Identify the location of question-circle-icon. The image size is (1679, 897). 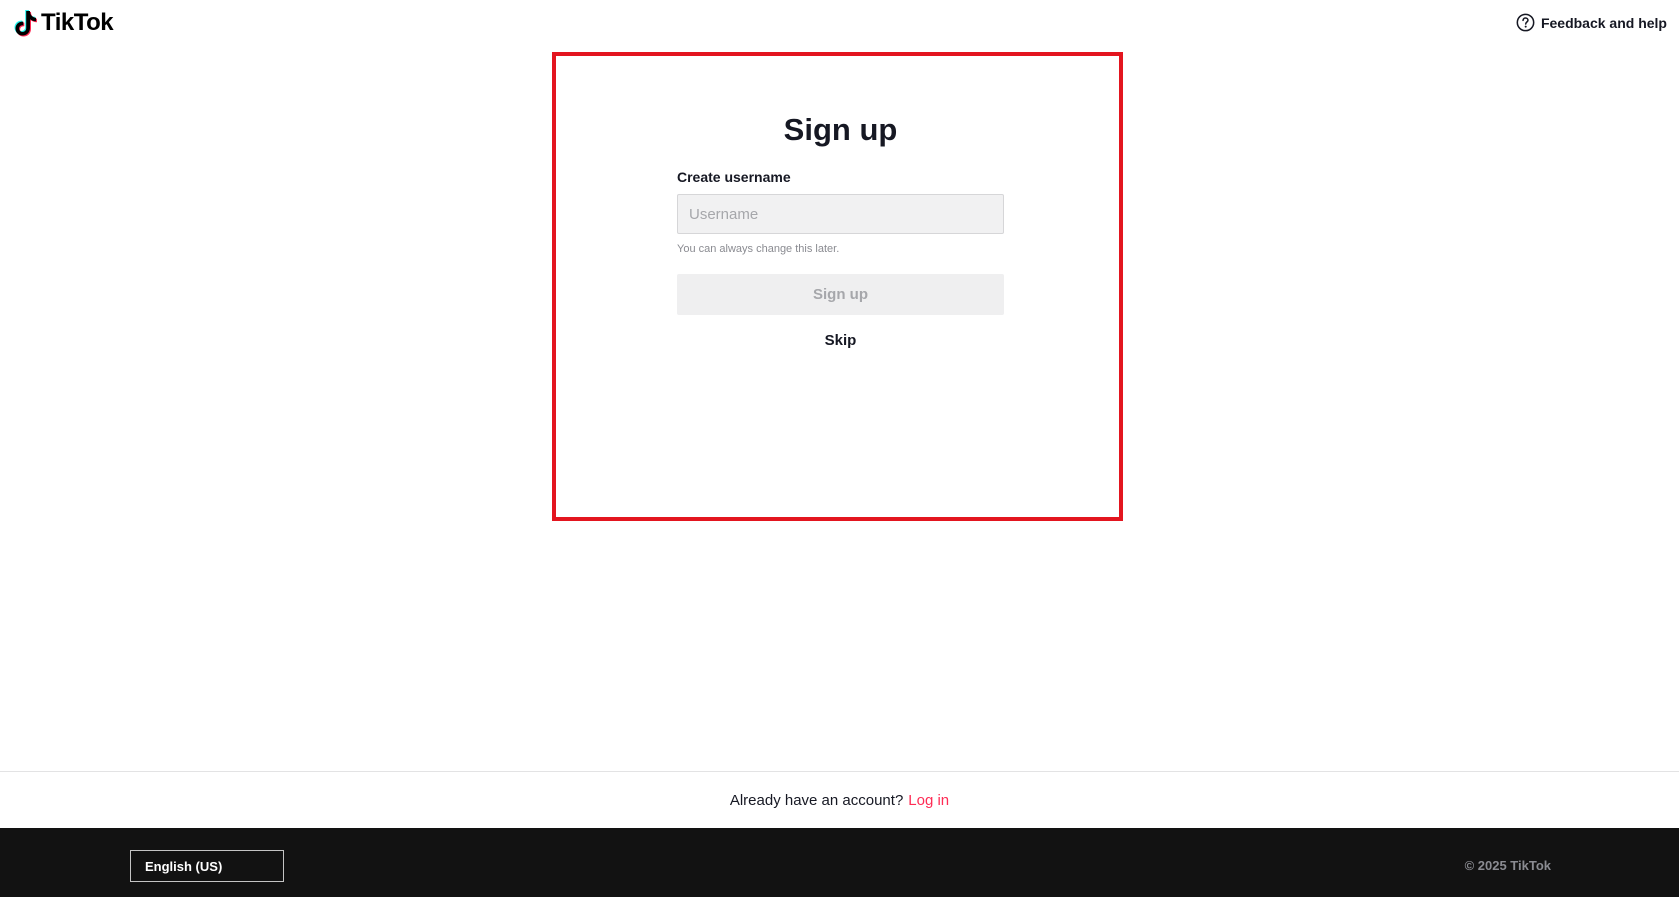
(1525, 22).